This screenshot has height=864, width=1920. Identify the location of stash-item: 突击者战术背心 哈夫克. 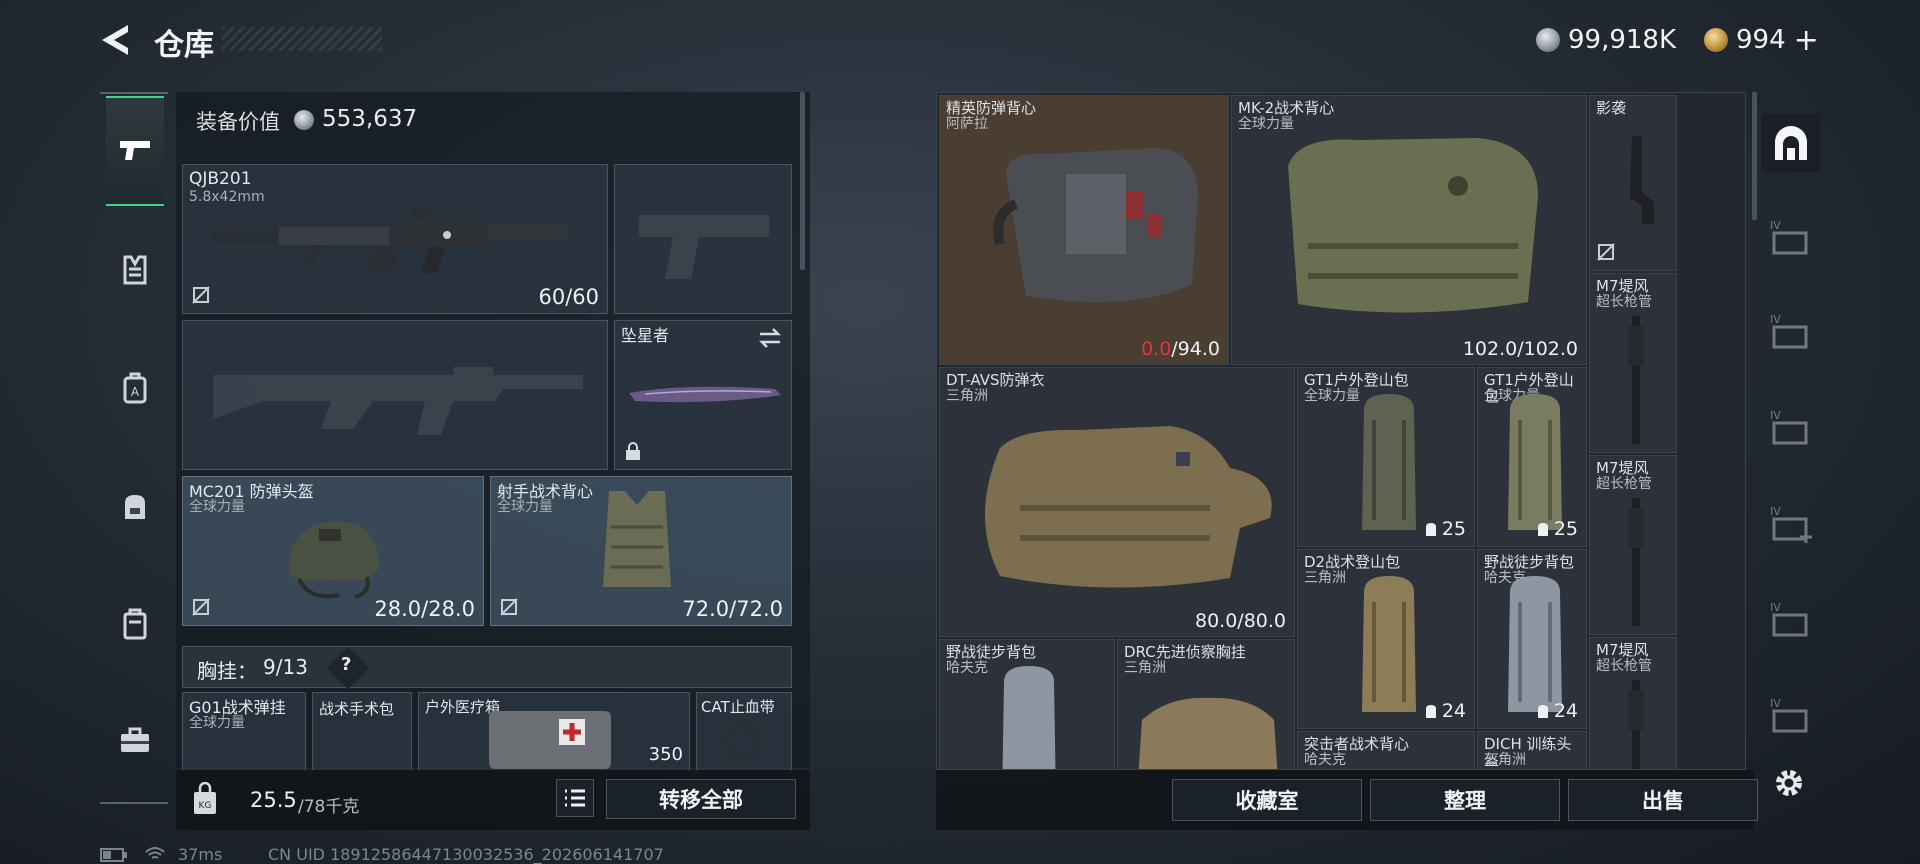
(1386, 750).